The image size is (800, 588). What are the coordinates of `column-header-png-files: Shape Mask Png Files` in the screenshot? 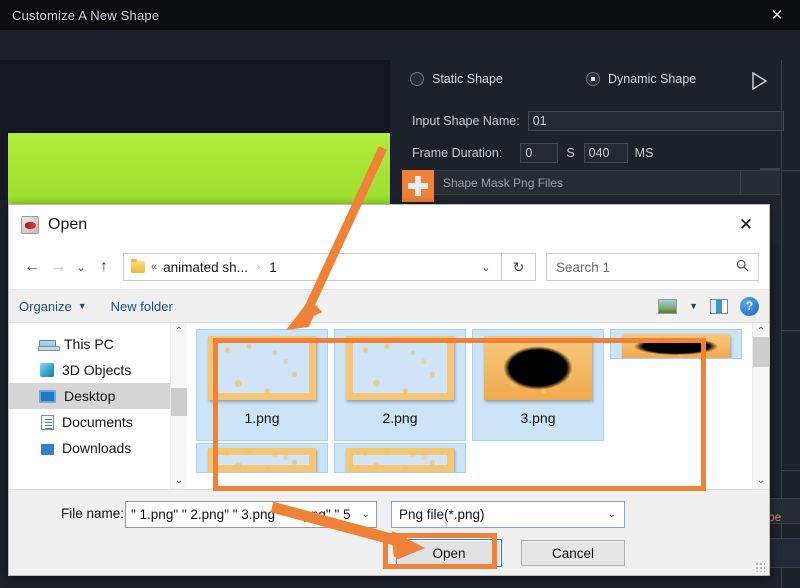 It's located at (503, 182).